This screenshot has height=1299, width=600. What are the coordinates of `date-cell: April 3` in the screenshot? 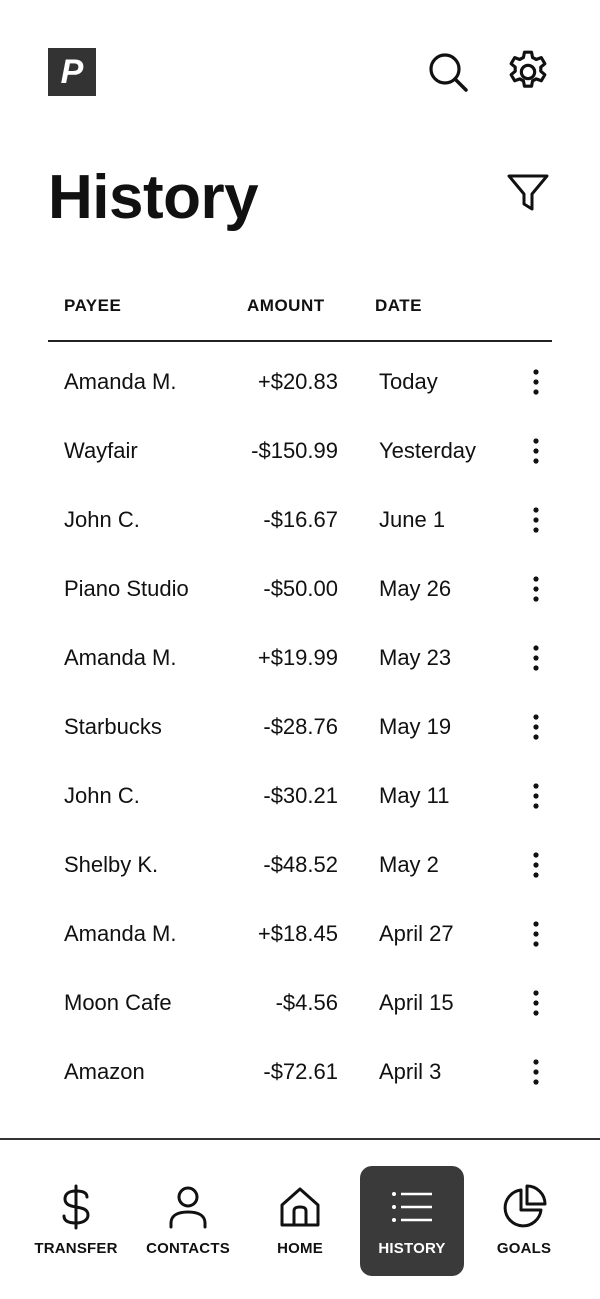 It's located at (410, 1071).